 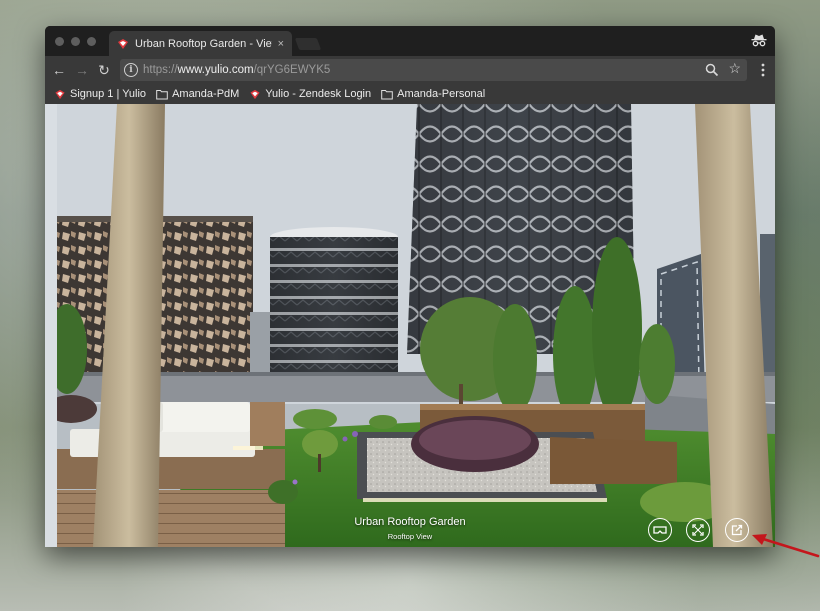 I want to click on share-button, so click(x=737, y=530).